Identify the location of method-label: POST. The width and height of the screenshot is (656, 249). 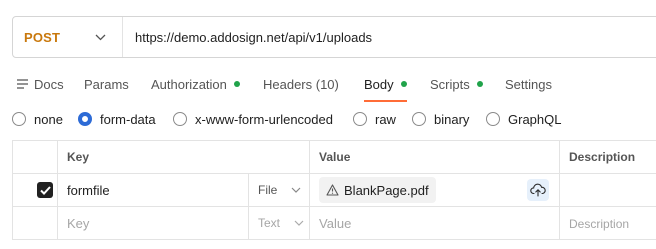
(42, 37).